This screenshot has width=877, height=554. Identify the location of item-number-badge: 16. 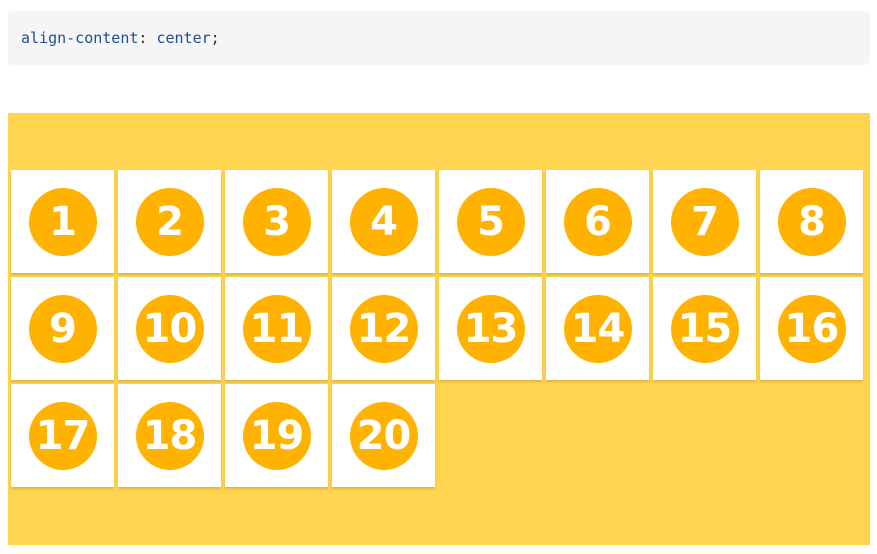
(811, 328).